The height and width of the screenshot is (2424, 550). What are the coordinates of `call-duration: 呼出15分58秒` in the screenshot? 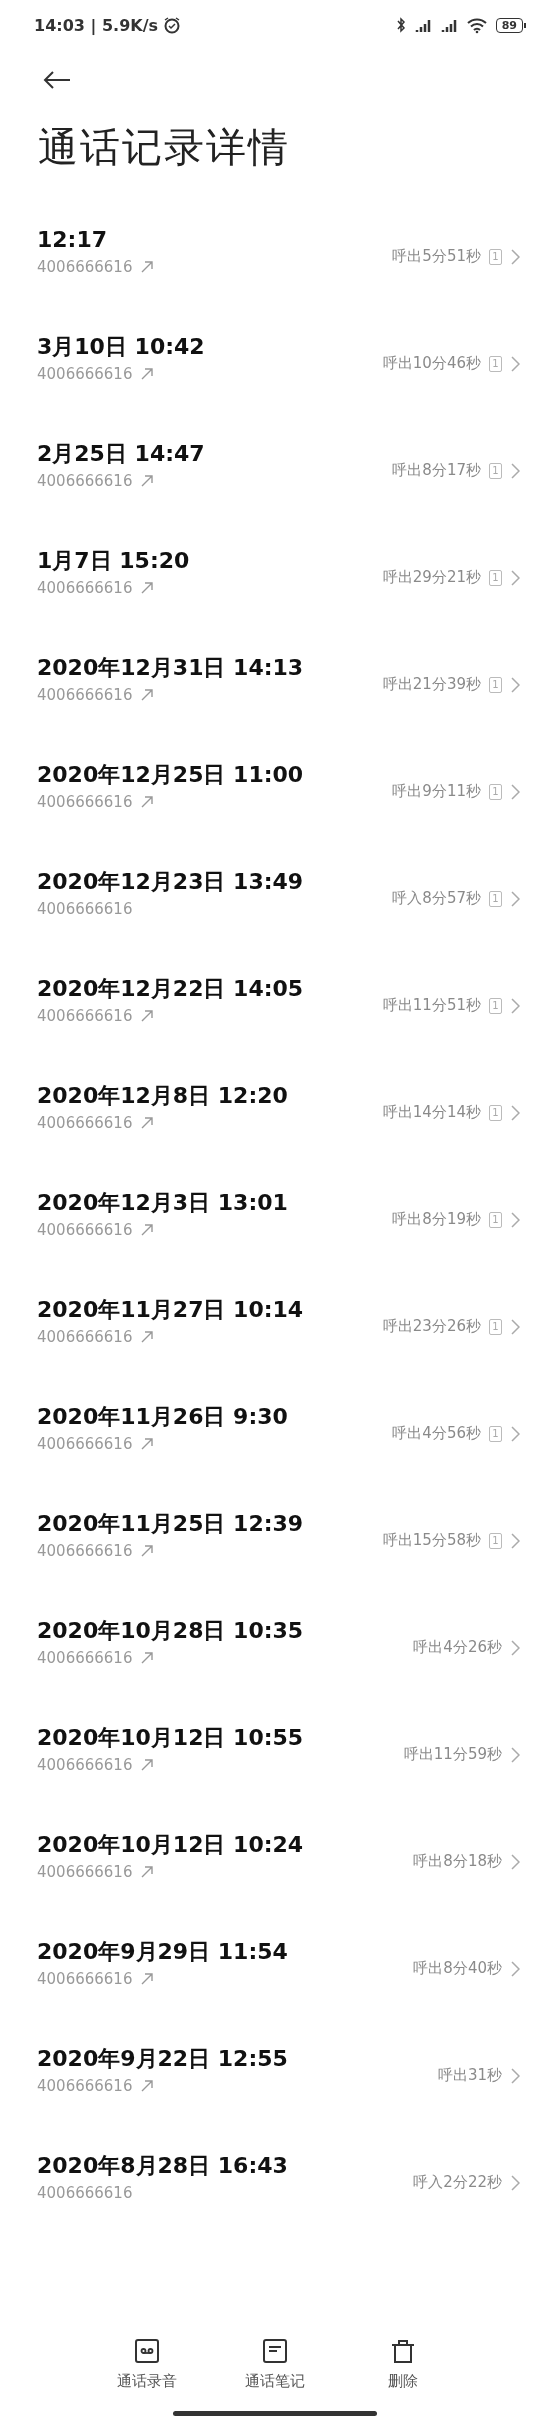 It's located at (431, 1540).